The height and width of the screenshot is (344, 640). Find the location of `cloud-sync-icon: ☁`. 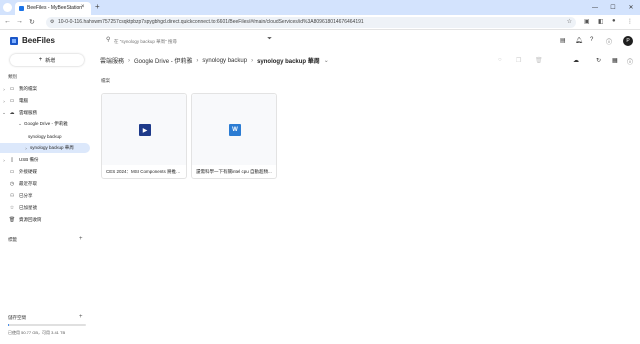

cloud-sync-icon: ☁ is located at coordinates (576, 60).